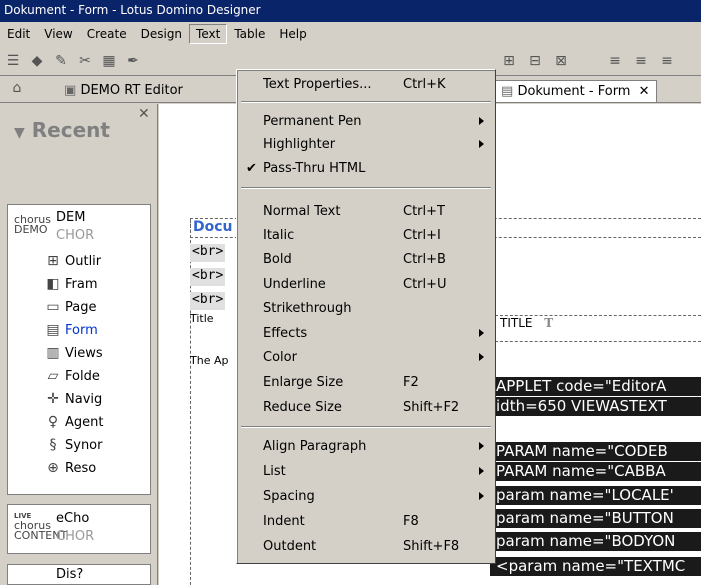 Image resolution: width=701 pixels, height=585 pixels. Describe the element at coordinates (251, 168) in the screenshot. I see `checkmark-icon: ✔` at that location.